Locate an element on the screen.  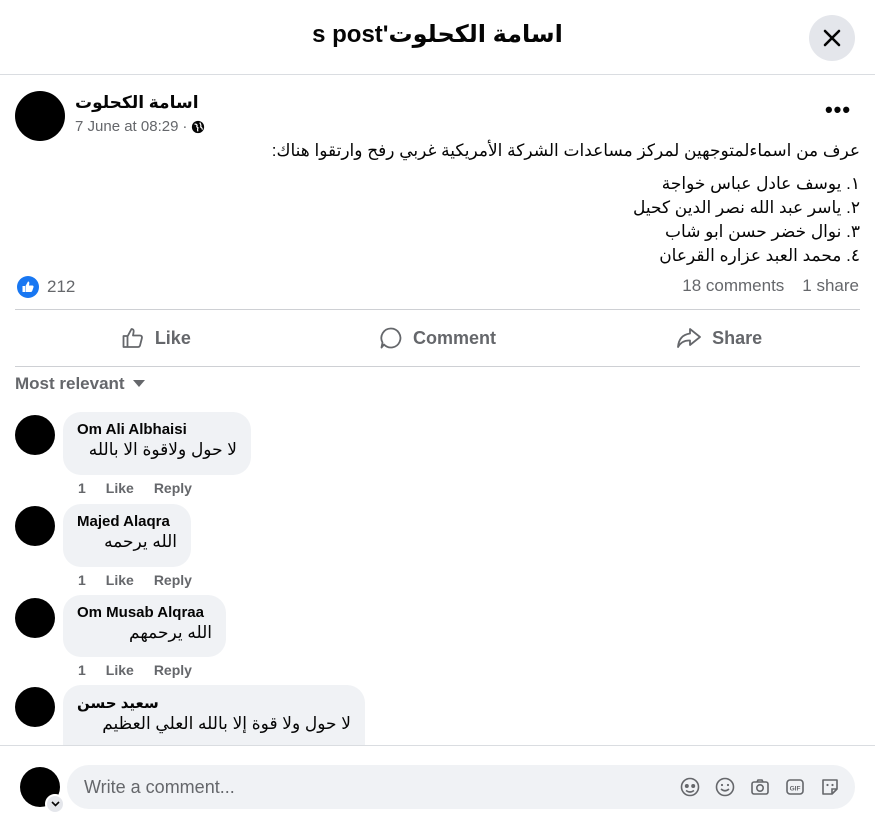
globe-icon is located at coordinates (198, 126).